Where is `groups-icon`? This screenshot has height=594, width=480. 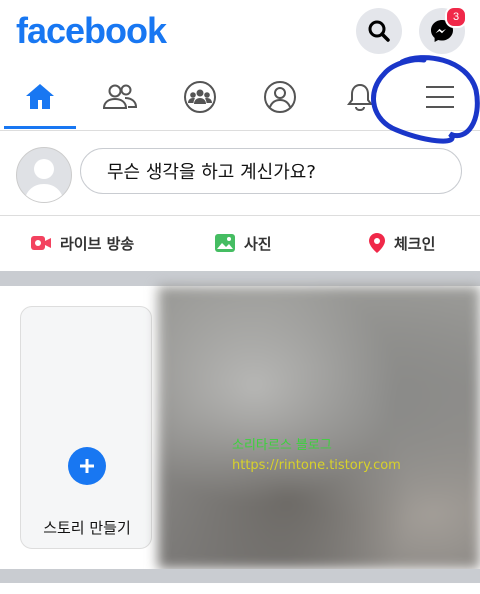
groups-icon is located at coordinates (200, 97).